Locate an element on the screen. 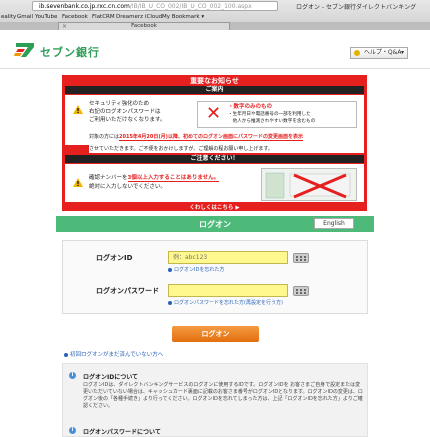 Image resolution: width=430 pixels, height=437 pixels. help-icon is located at coordinates (357, 52).